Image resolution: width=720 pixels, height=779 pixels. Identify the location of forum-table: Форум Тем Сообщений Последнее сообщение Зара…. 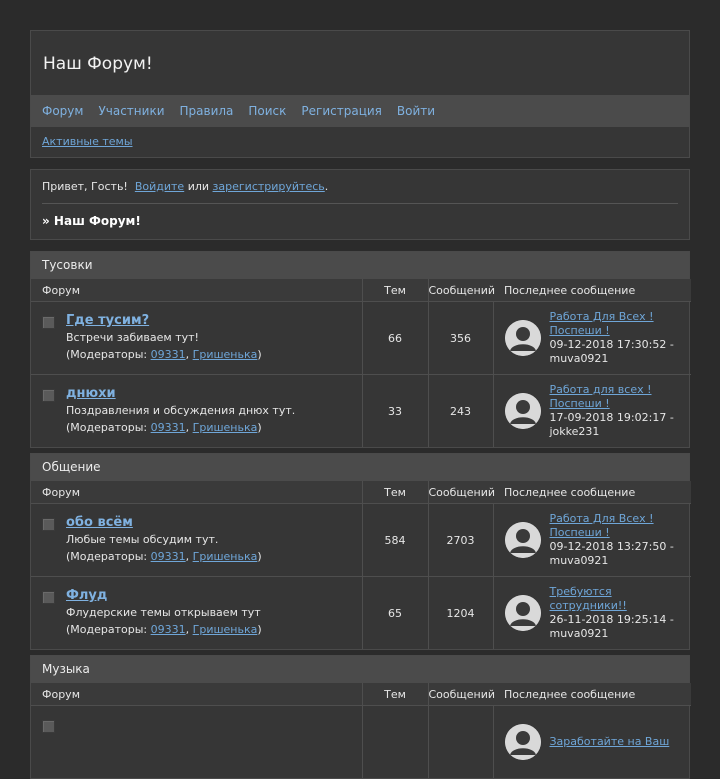
(361, 730).